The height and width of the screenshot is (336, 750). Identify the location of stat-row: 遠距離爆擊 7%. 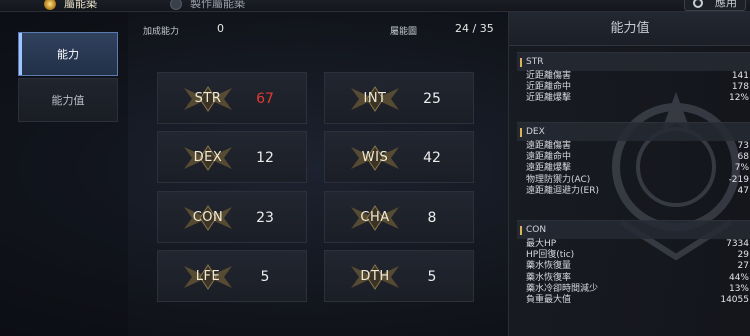
(633, 168).